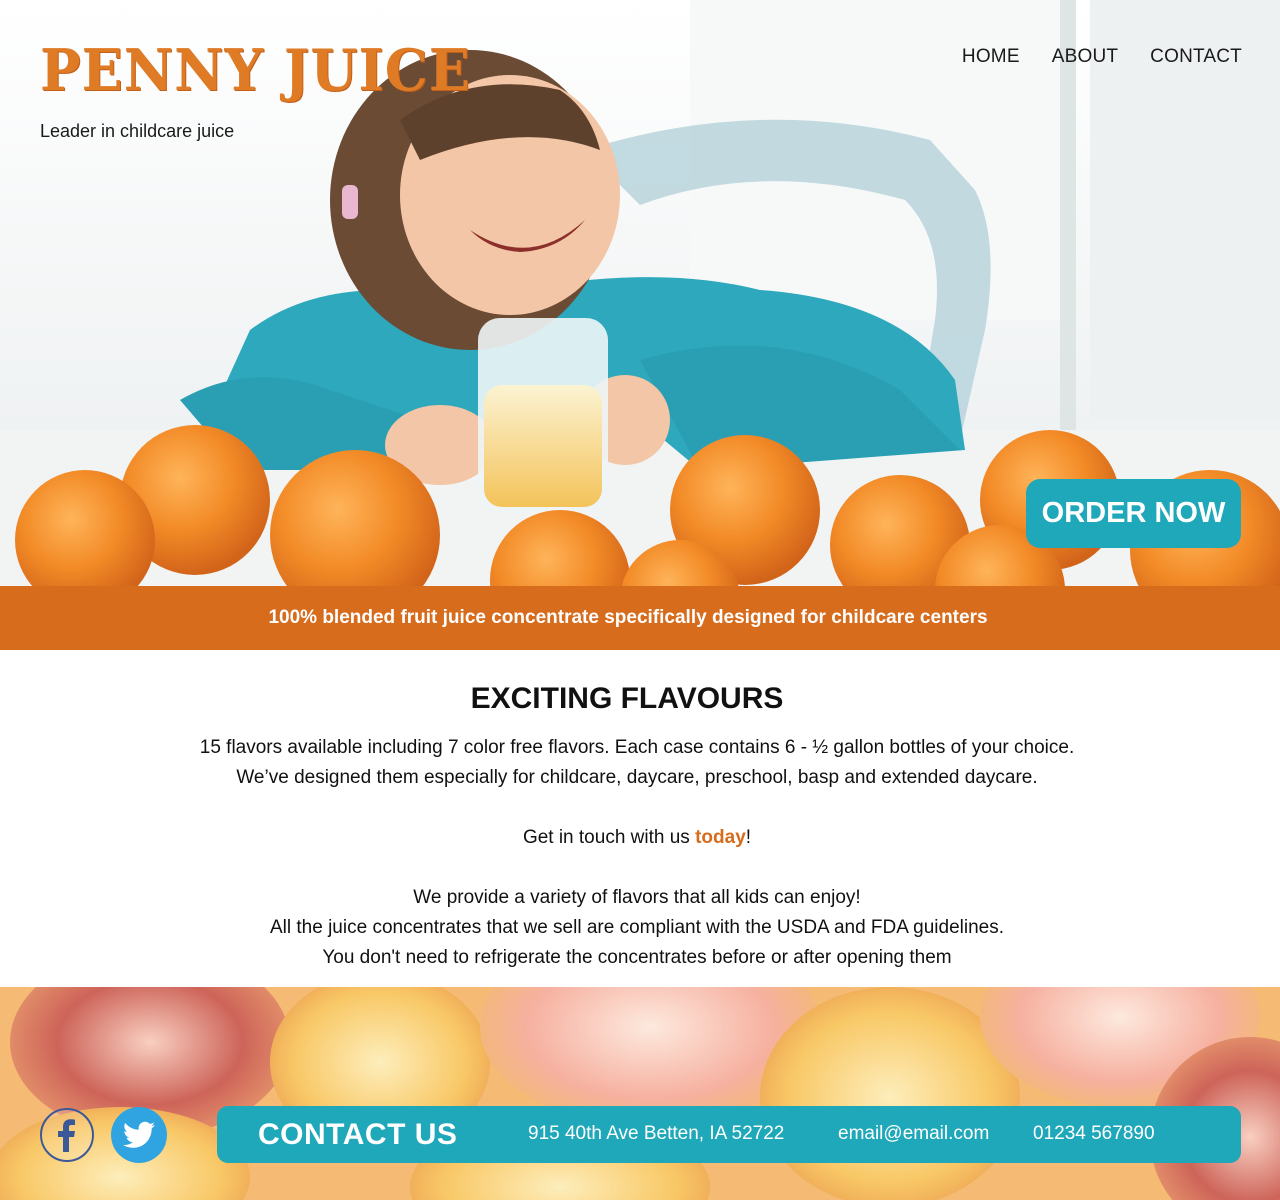 The height and width of the screenshot is (1200, 1280). I want to click on nav-contact: CONTACT, so click(1180, 57).